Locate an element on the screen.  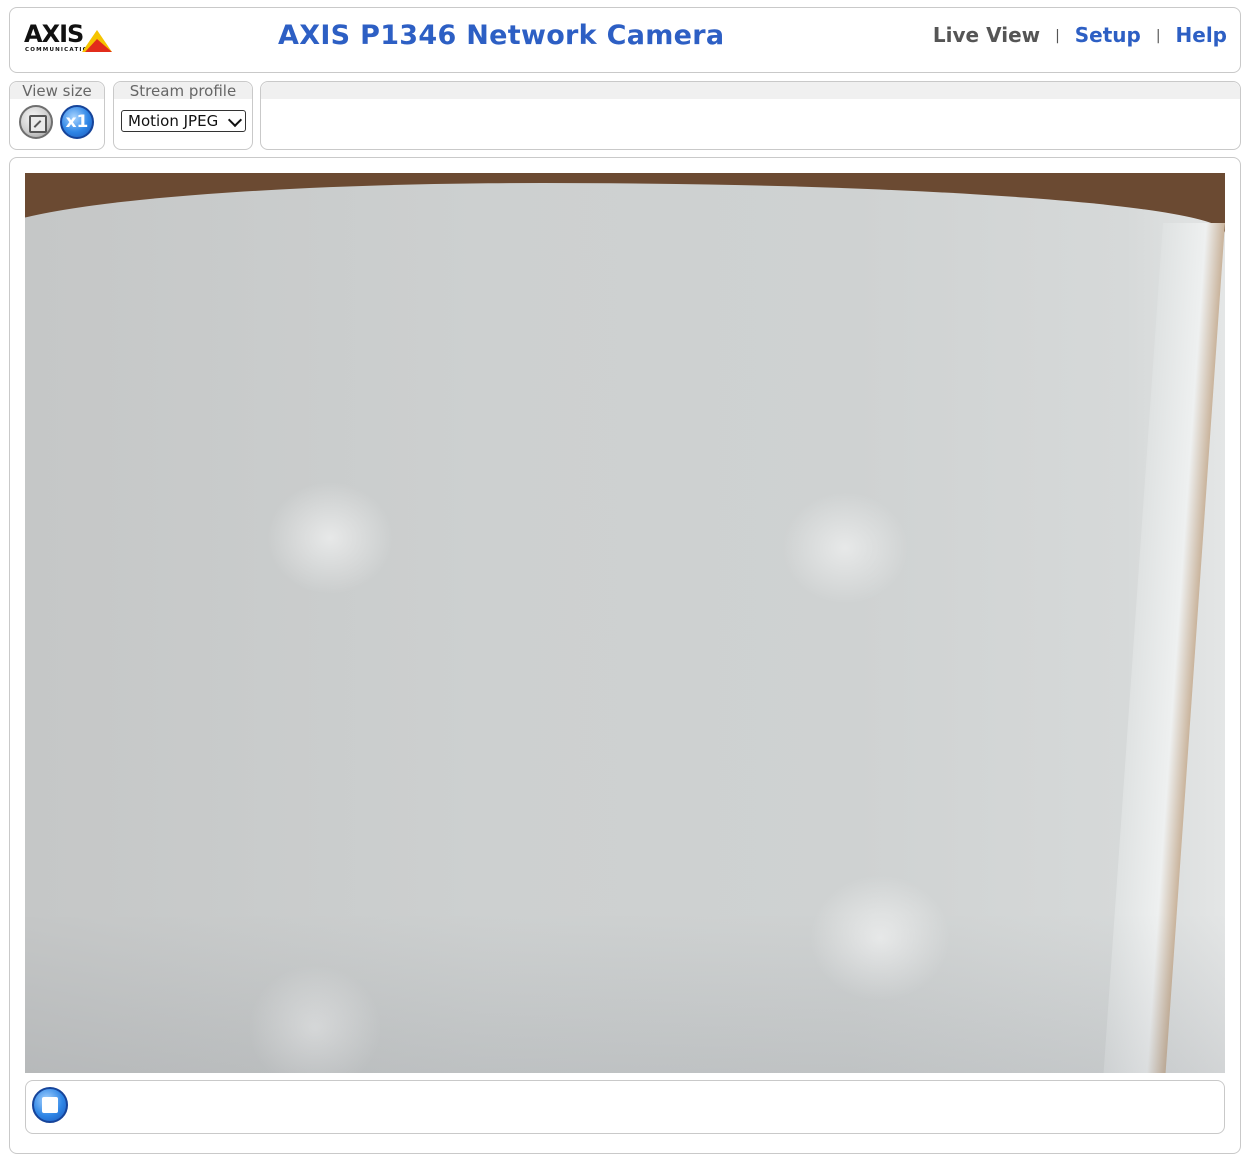
fit-to-window-button is located at coordinates (36, 122).